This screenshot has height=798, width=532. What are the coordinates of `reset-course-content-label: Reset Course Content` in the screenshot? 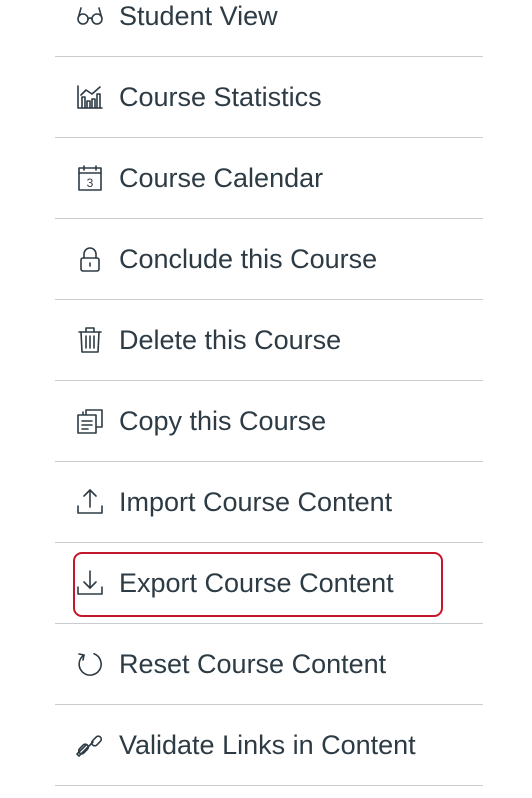 It's located at (253, 664).